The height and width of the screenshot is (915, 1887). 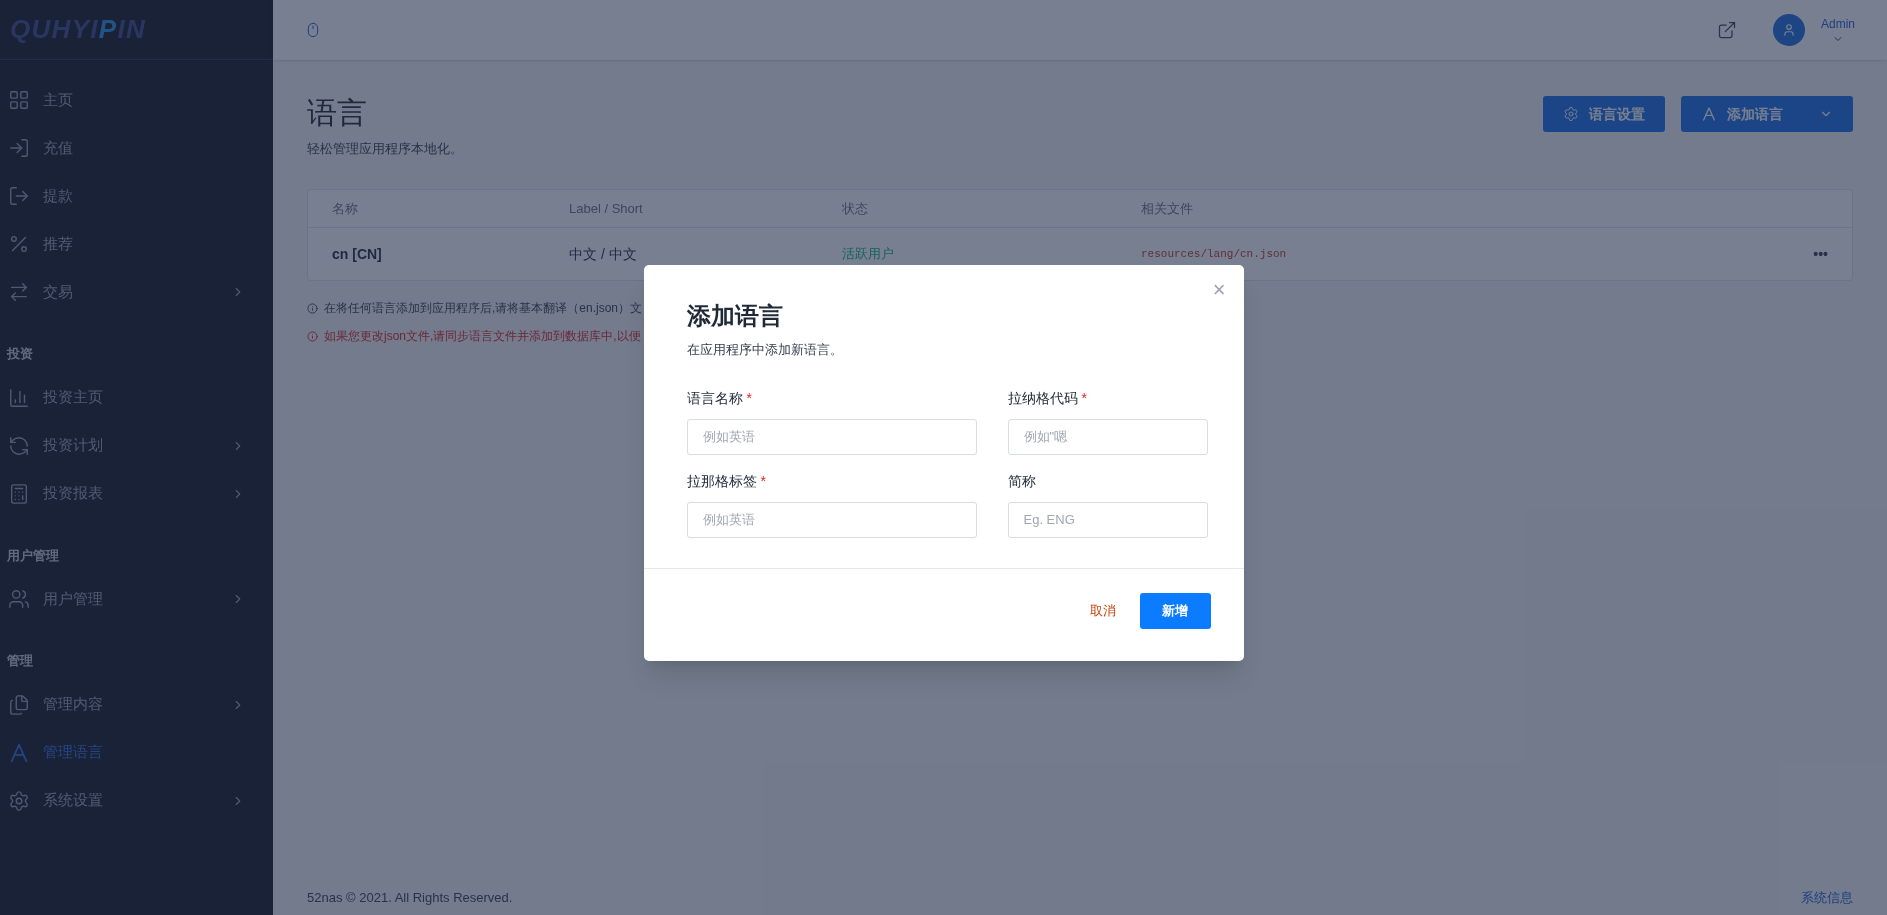 I want to click on section-title: 用户管理, so click(x=33, y=555).